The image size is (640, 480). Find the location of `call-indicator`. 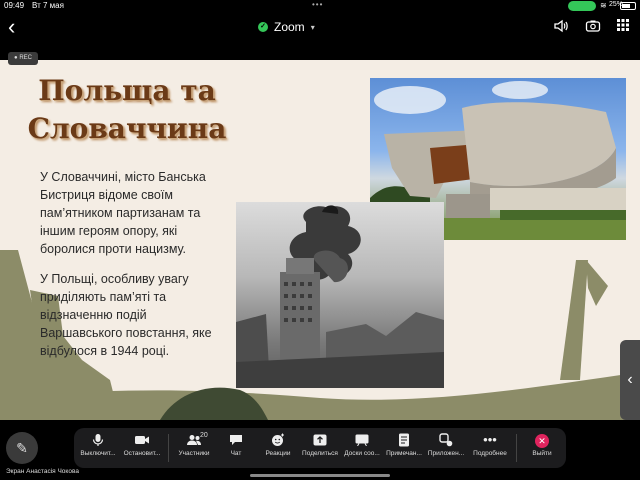

call-indicator is located at coordinates (582, 6).